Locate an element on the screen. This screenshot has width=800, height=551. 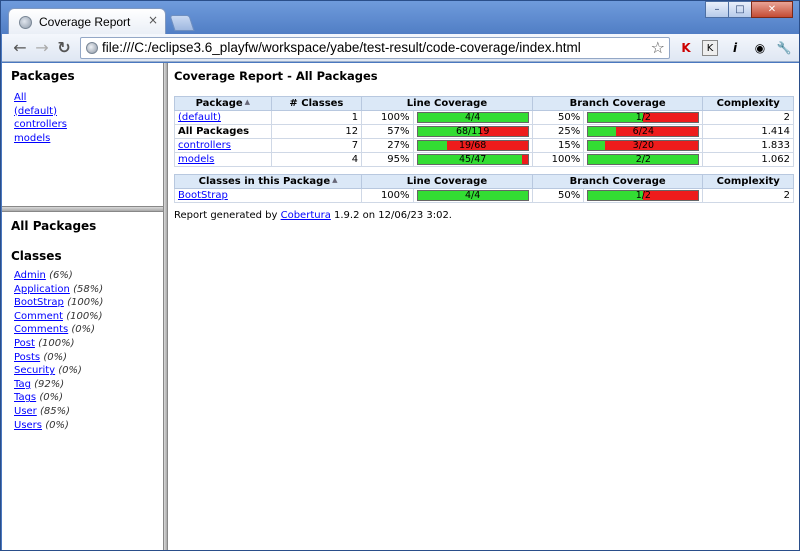
package-name-cell: (default) is located at coordinates (223, 117).